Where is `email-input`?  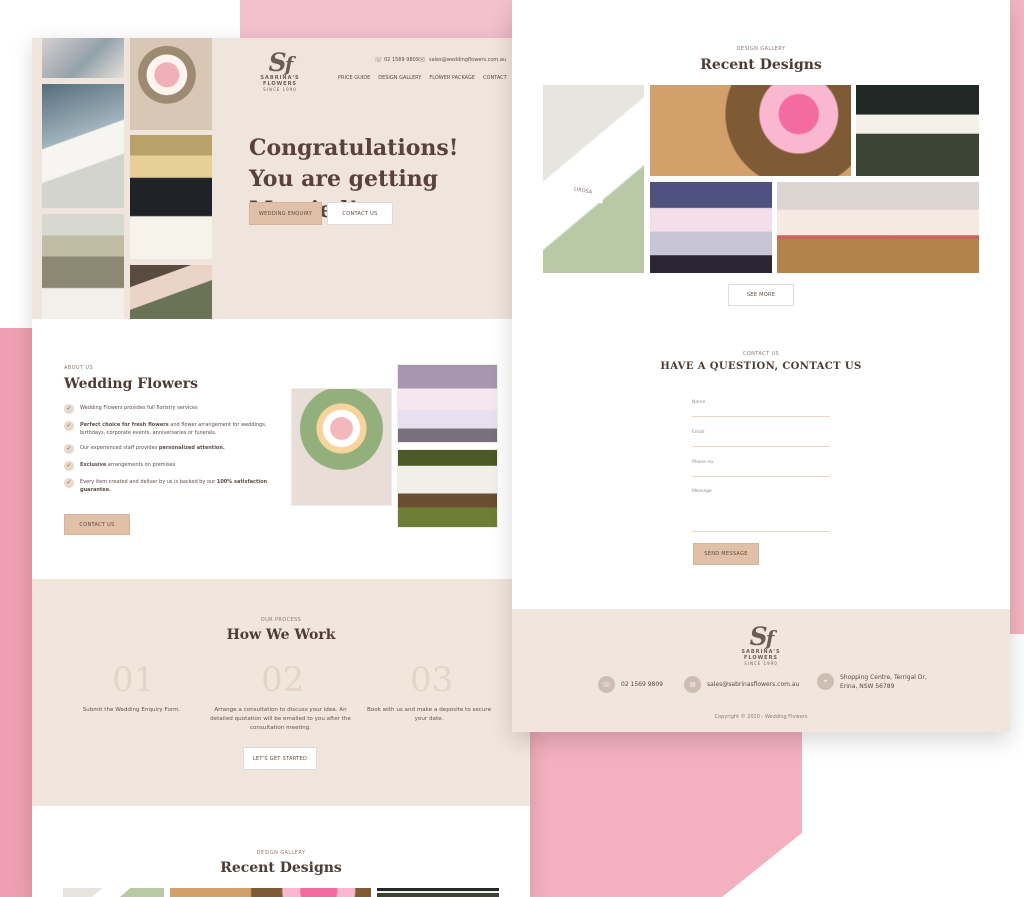
email-input is located at coordinates (761, 446).